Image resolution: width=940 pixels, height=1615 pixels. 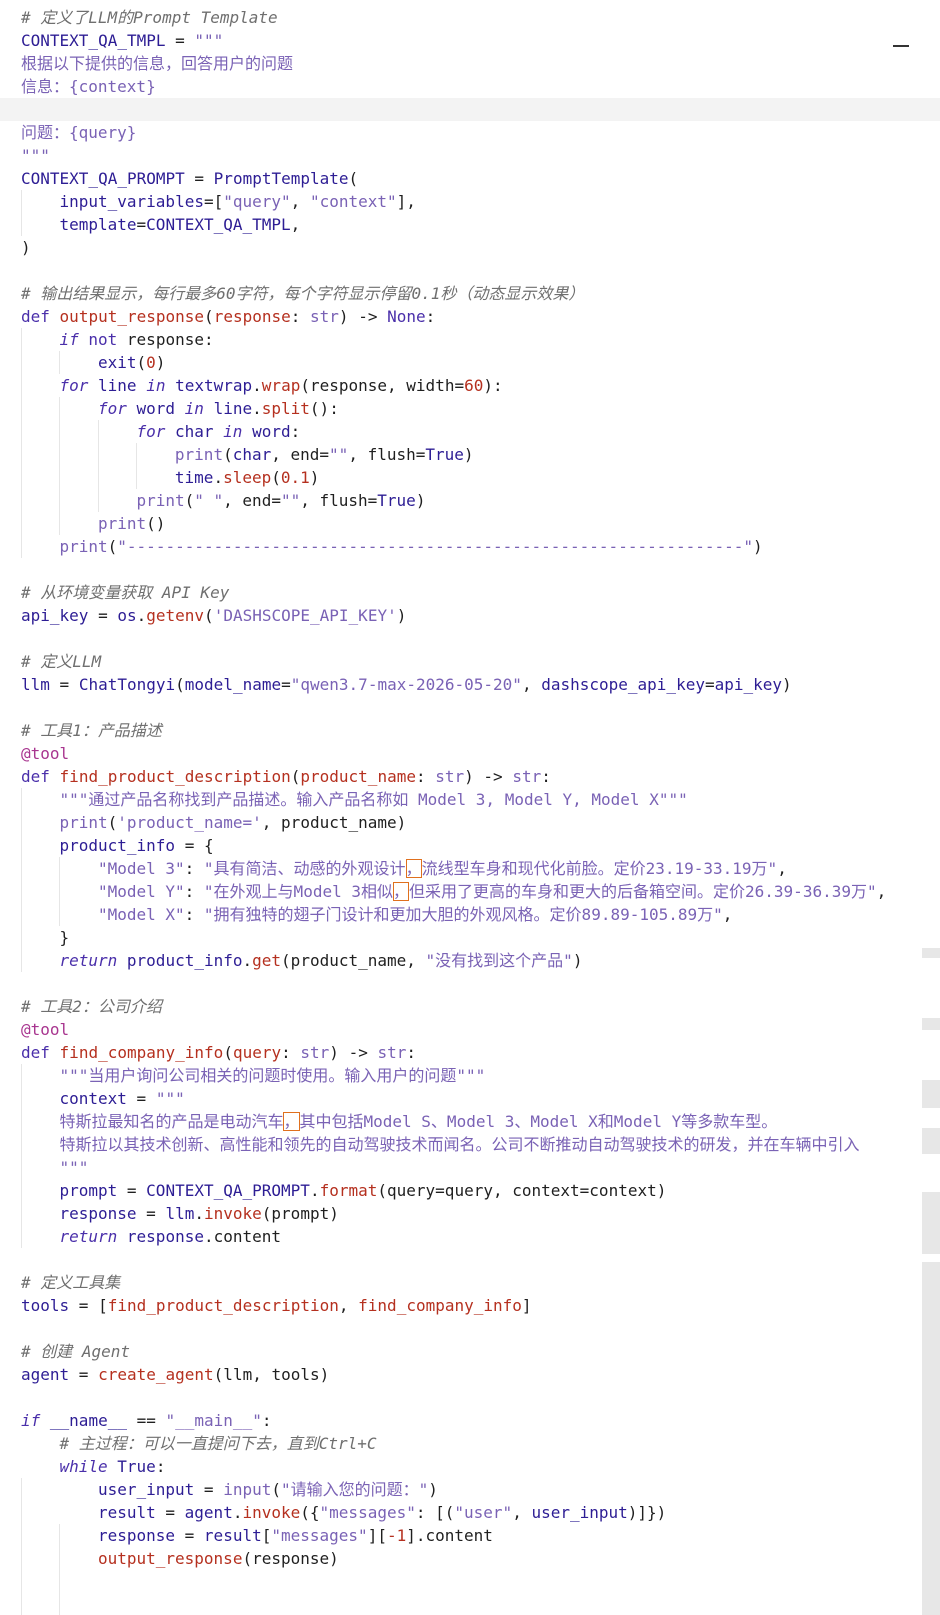 I want to click on code-token: # 工具2：公司介绍, so click(x=91, y=1006).